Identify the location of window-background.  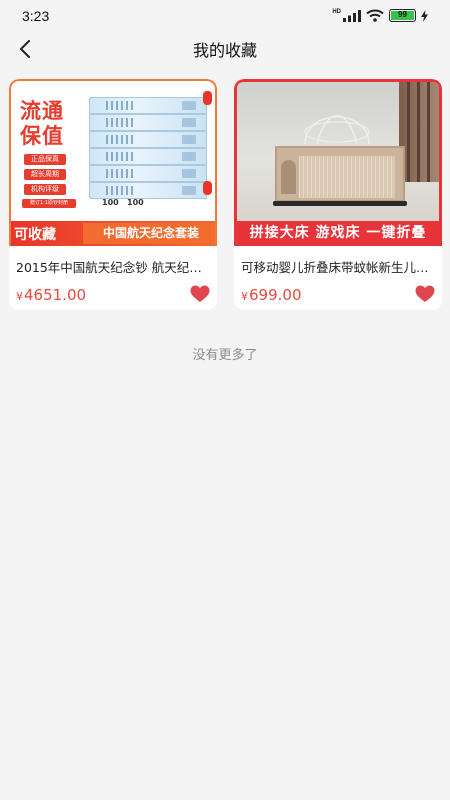
(419, 132).